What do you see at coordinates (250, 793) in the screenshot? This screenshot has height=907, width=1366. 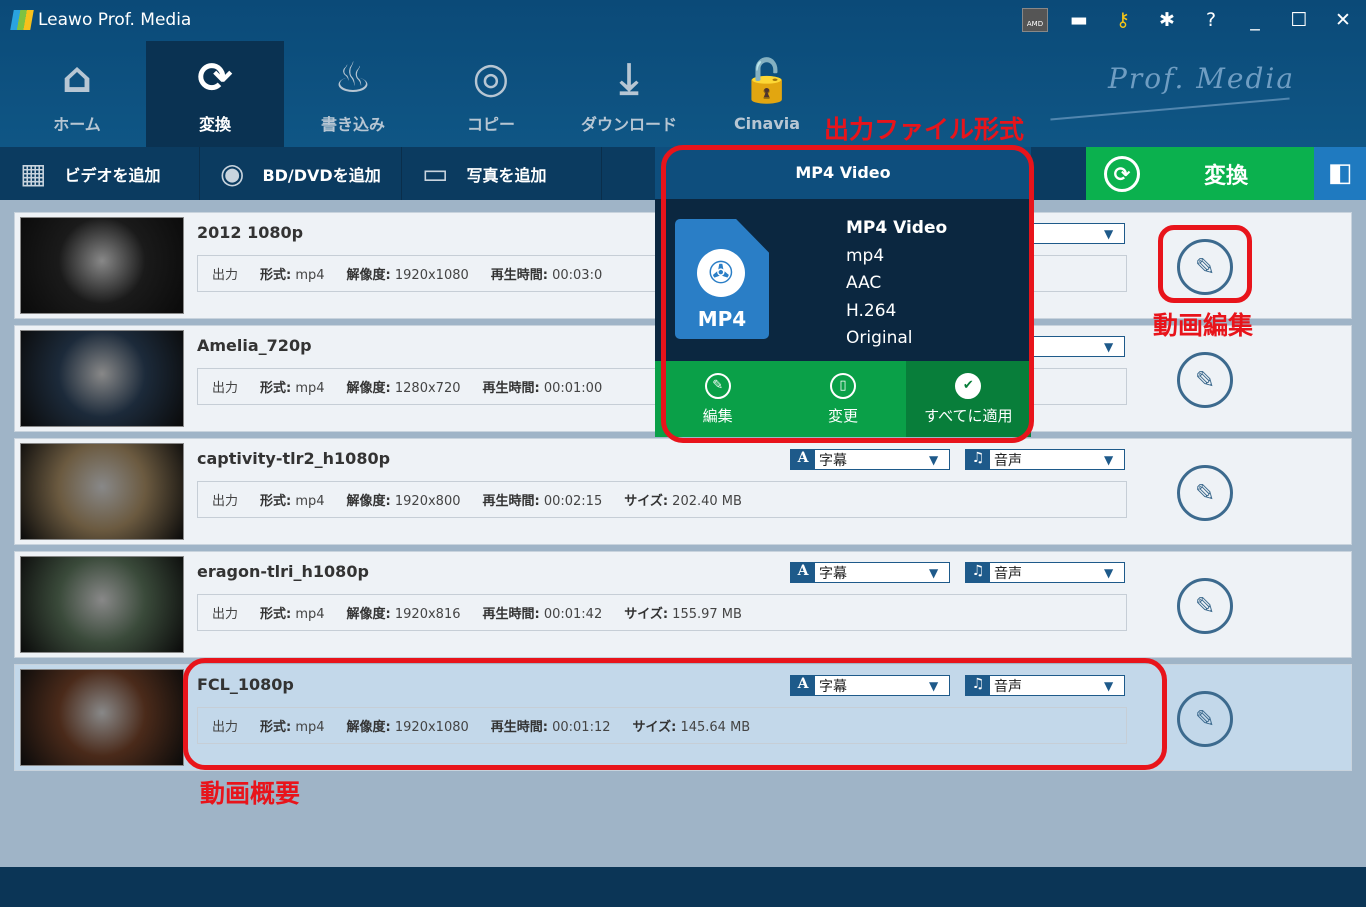 I see `annotation-video-summary: 動画概要` at bounding box center [250, 793].